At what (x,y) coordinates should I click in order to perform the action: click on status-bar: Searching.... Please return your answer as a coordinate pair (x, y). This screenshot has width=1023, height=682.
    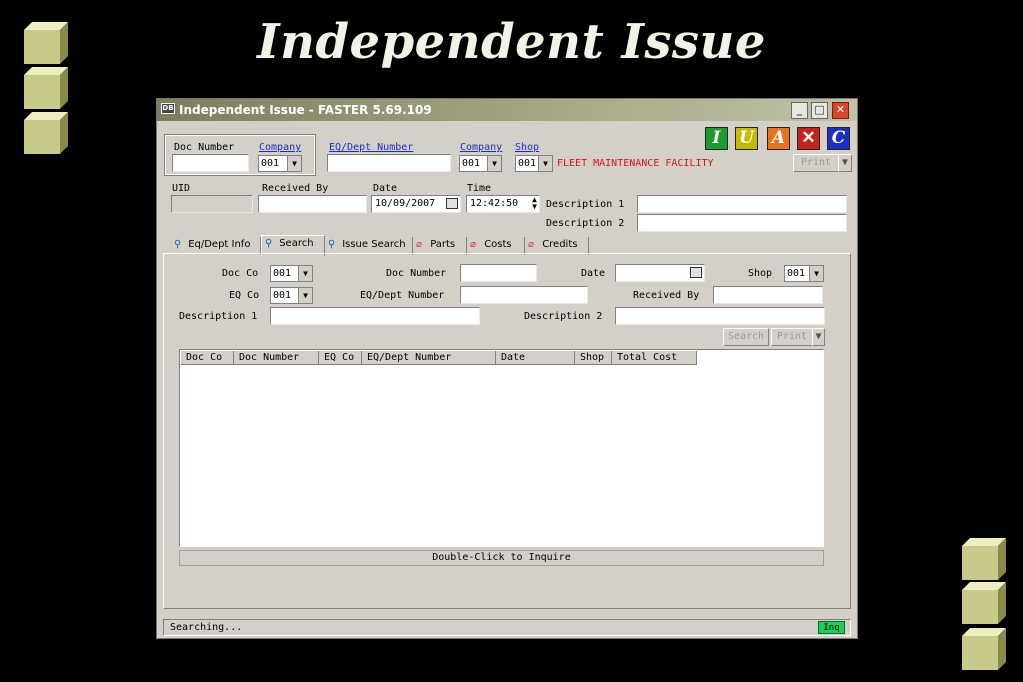
    Looking at the image, I should click on (507, 627).